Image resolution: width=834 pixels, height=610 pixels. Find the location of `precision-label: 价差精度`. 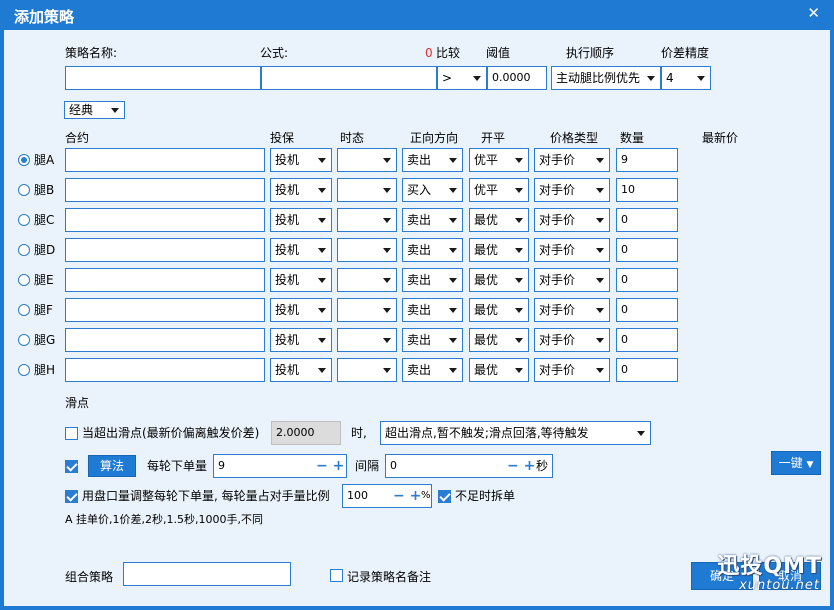

precision-label: 价差精度 is located at coordinates (685, 53).